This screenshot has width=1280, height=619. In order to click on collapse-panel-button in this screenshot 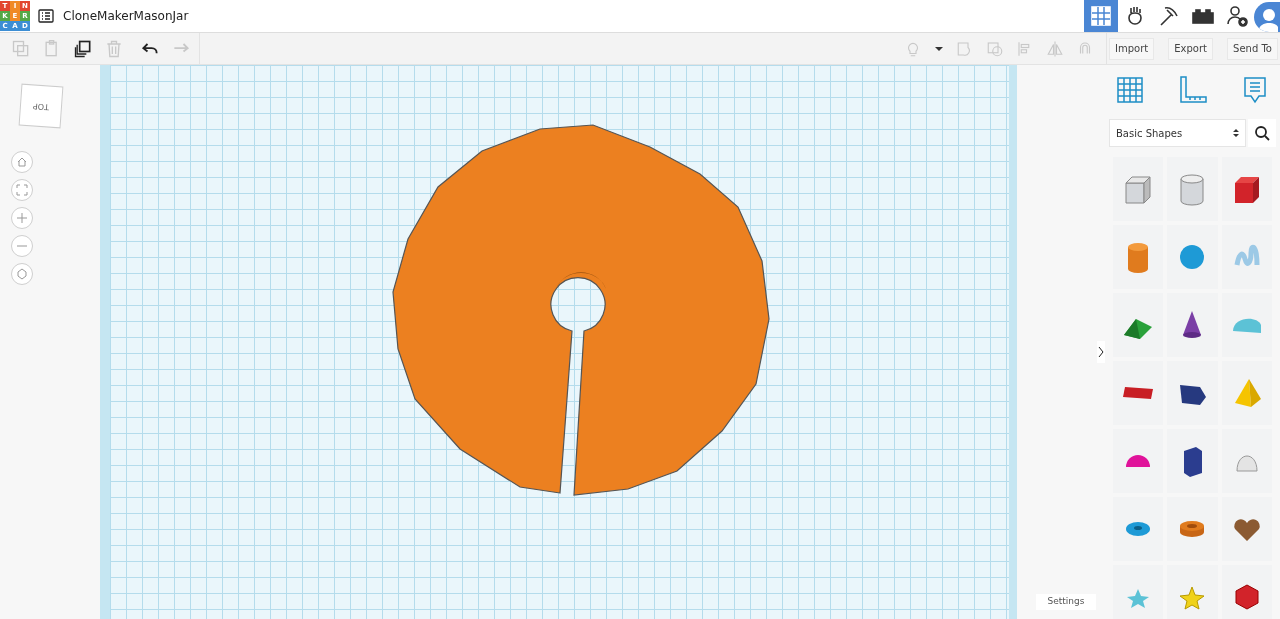, I will do `click(1101, 352)`.